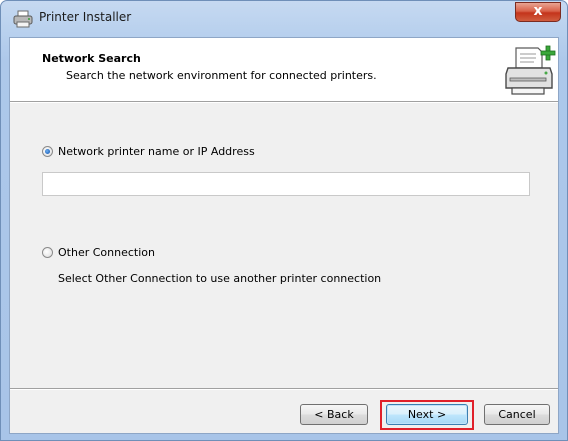 The height and width of the screenshot is (441, 568). What do you see at coordinates (284, 19) in the screenshot?
I see `title-bar: Printer Installer x` at bounding box center [284, 19].